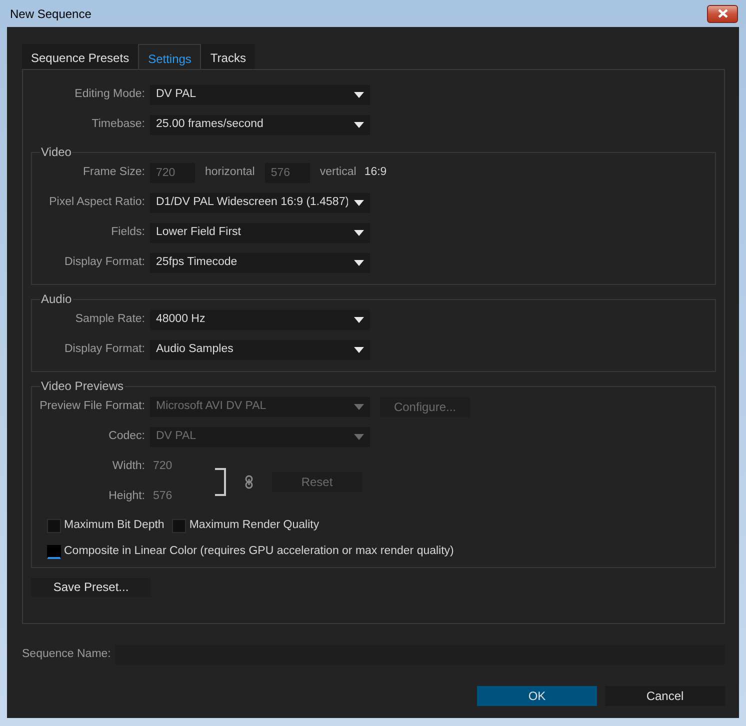 Image resolution: width=746 pixels, height=726 pixels. Describe the element at coordinates (128, 466) in the screenshot. I see `field-label: Width:` at that location.